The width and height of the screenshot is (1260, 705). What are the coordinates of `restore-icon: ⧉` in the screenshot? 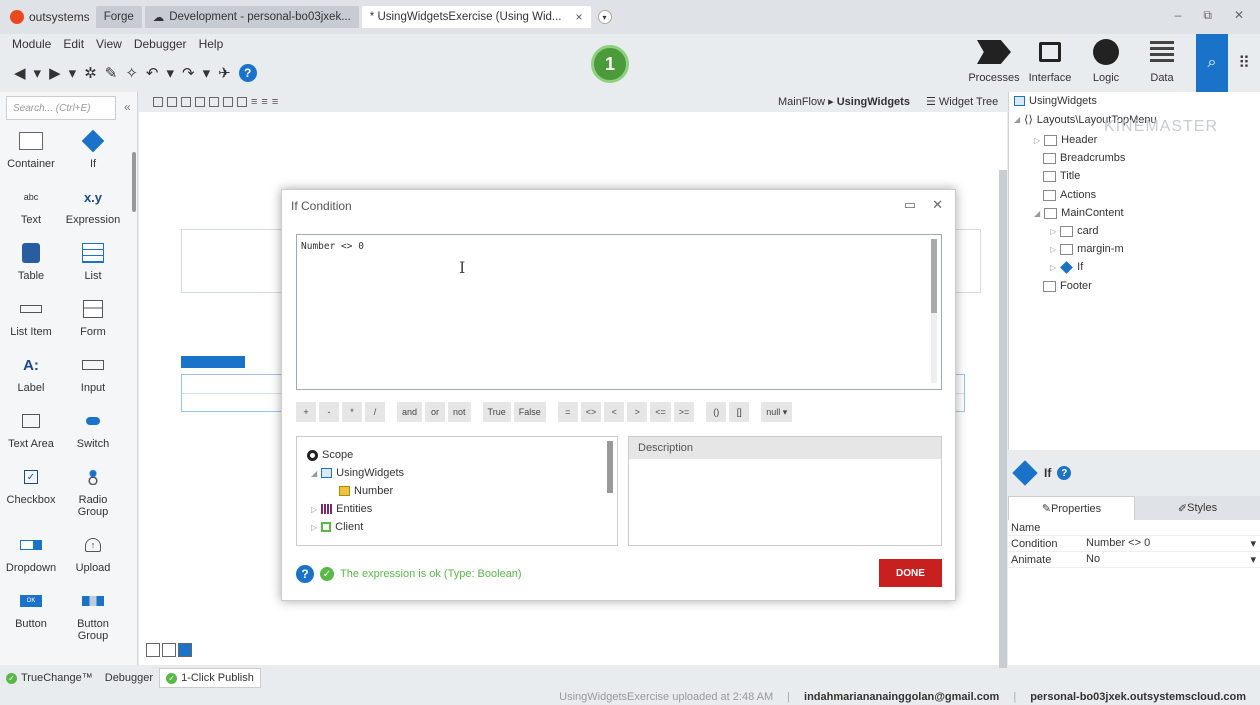 It's located at (1207, 15).